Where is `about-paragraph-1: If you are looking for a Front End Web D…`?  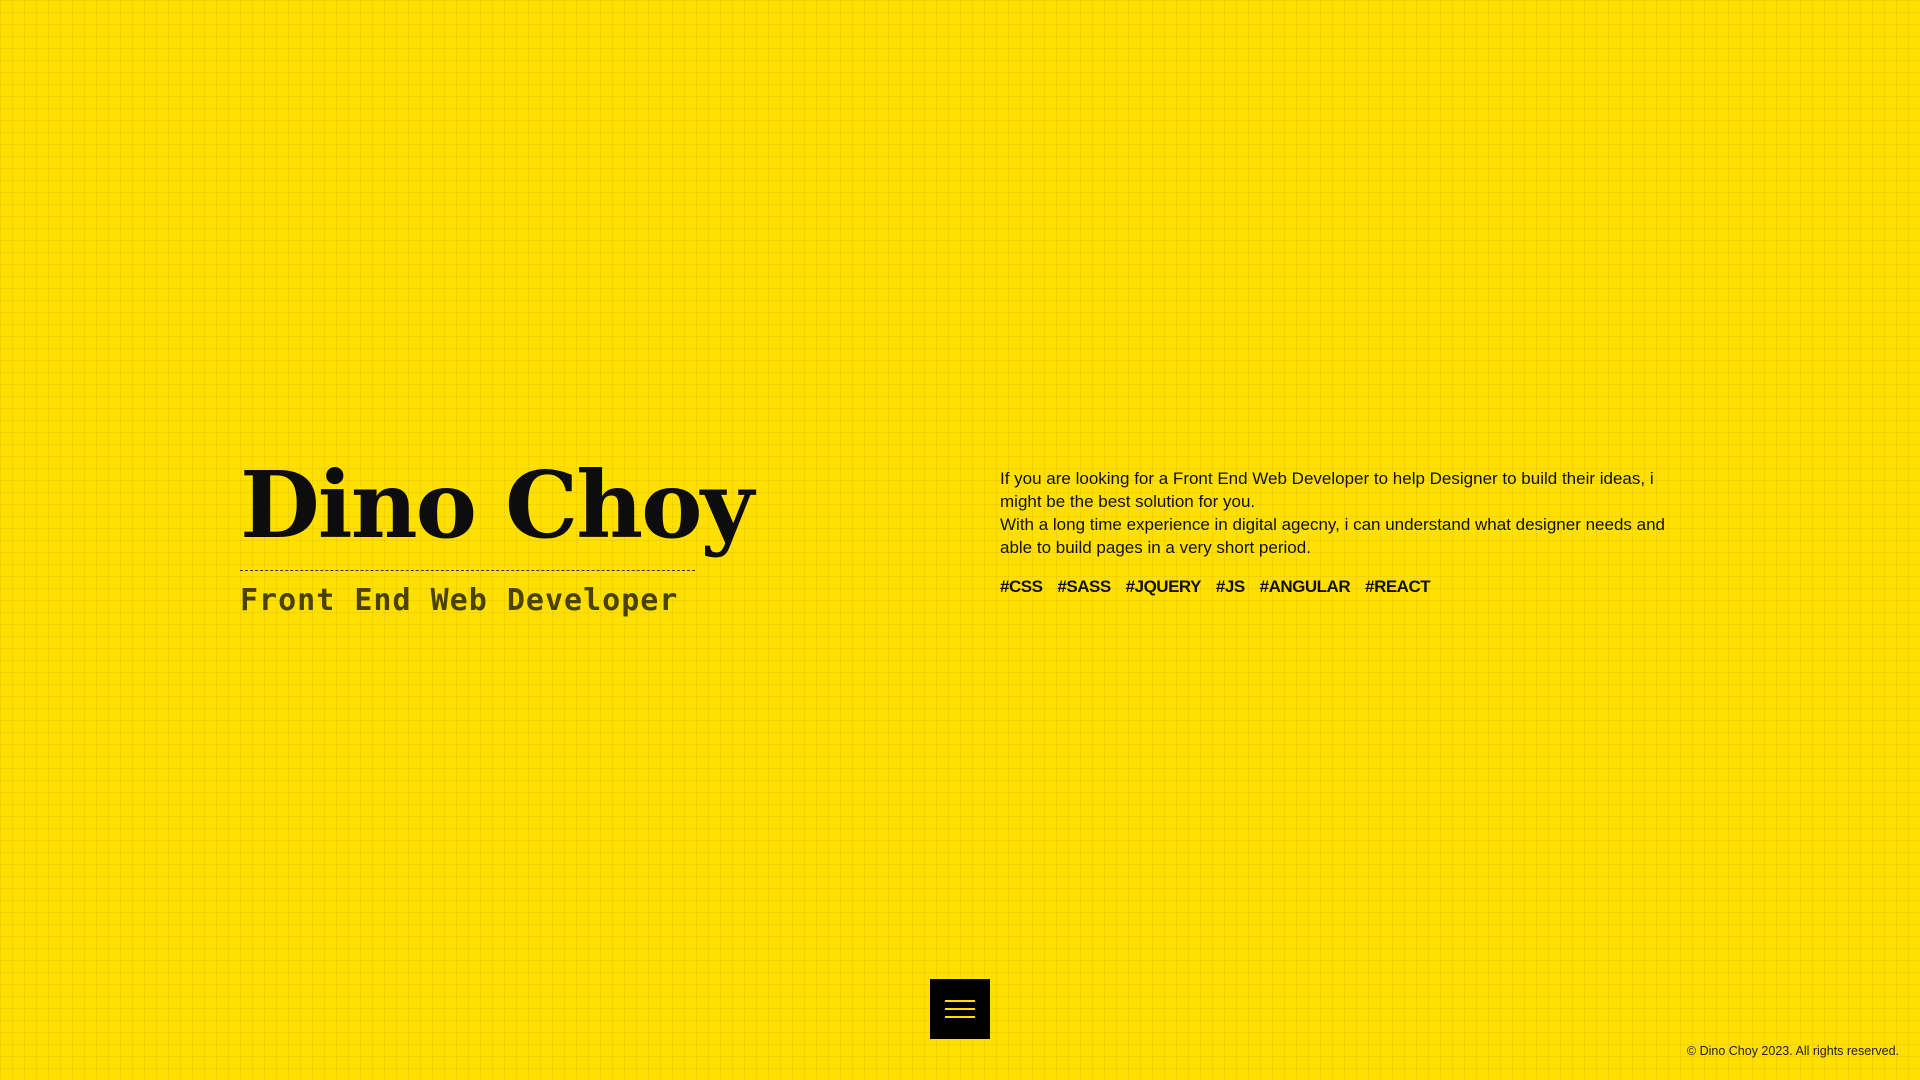 about-paragraph-1: If you are looking for a Front End Web D… is located at coordinates (1327, 490).